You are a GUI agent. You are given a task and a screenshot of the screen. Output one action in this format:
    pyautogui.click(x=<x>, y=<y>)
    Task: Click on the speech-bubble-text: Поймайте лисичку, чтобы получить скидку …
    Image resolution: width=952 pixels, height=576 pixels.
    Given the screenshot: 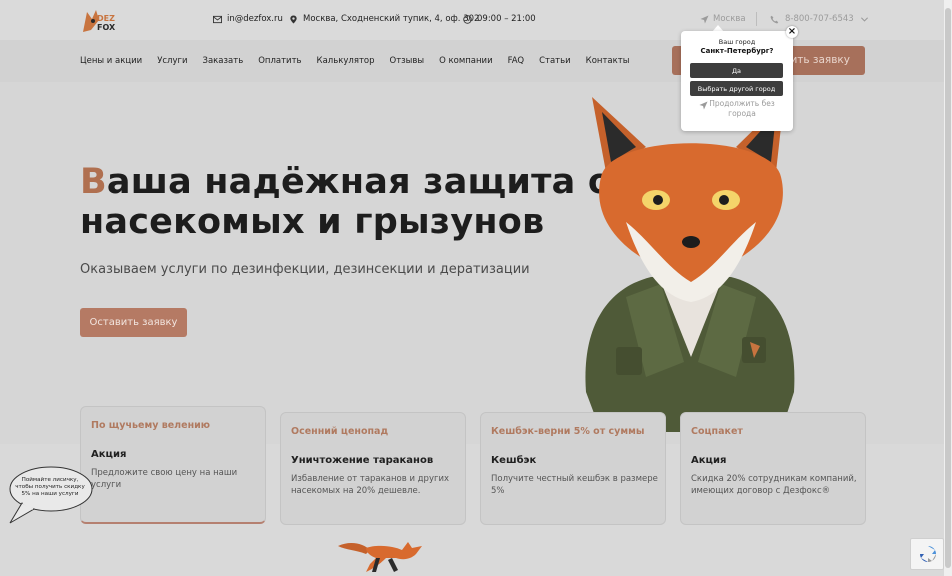 What is the action you would take?
    pyautogui.click(x=50, y=487)
    